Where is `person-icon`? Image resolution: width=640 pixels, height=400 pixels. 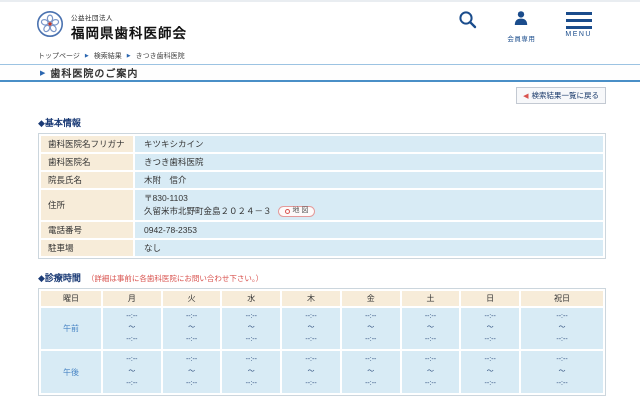
person-icon is located at coordinates (521, 20).